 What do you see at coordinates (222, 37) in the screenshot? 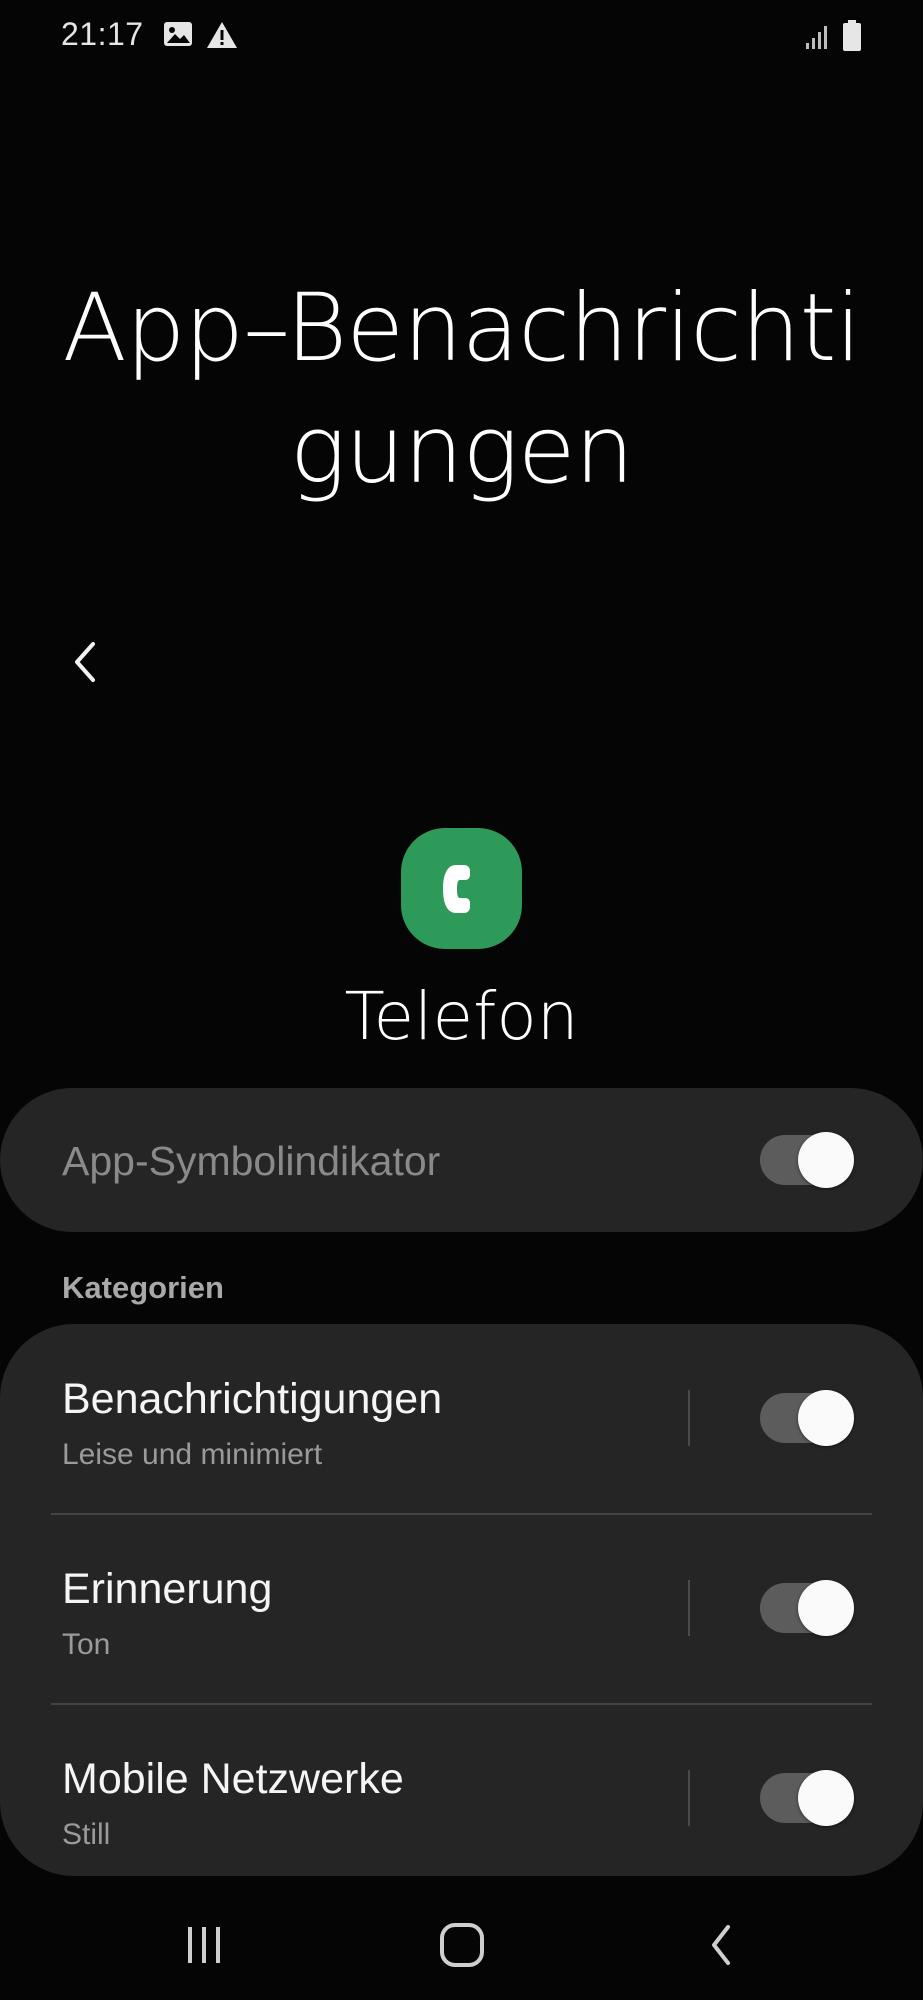
I see `warning-icon` at bounding box center [222, 37].